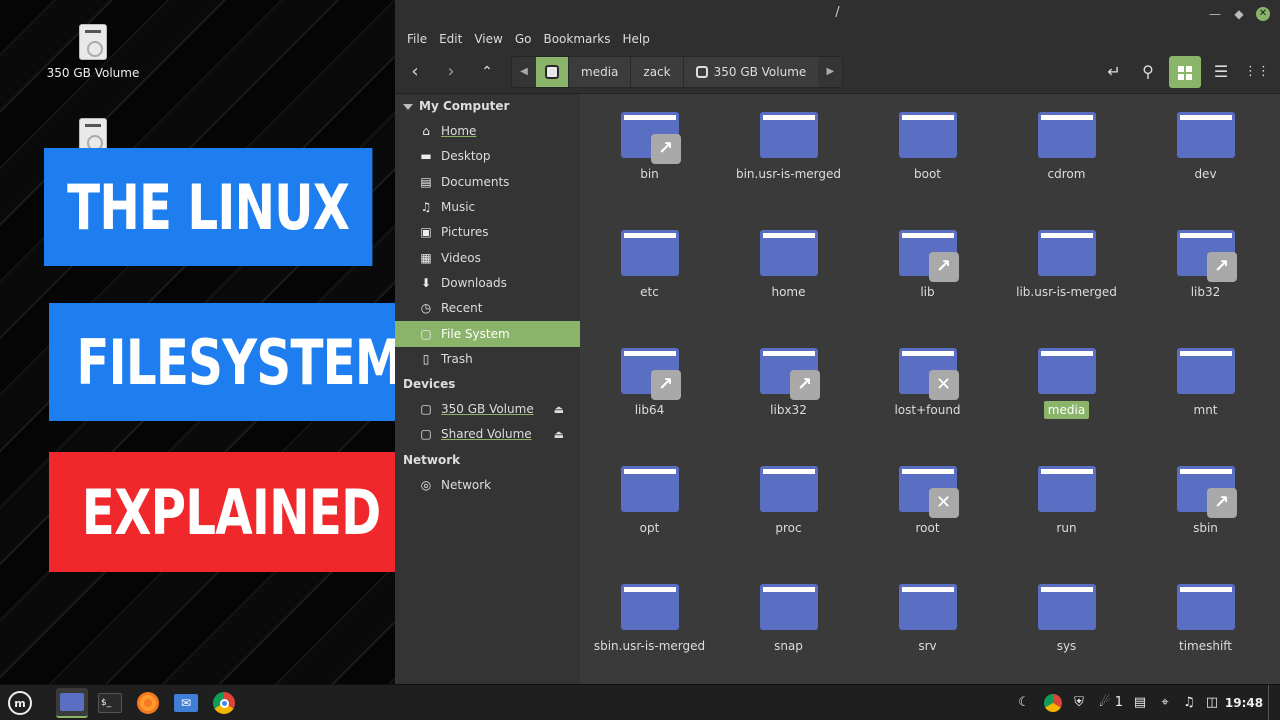 The image size is (1280, 720). I want to click on list-view-icon: ☰, so click(1221, 72).